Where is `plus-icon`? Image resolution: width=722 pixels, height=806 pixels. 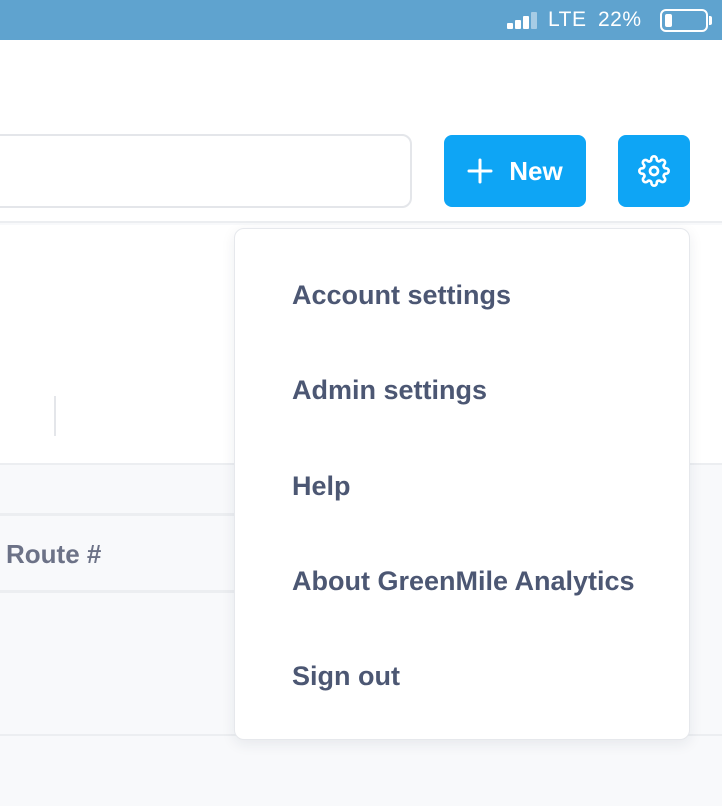
plus-icon is located at coordinates (480, 171).